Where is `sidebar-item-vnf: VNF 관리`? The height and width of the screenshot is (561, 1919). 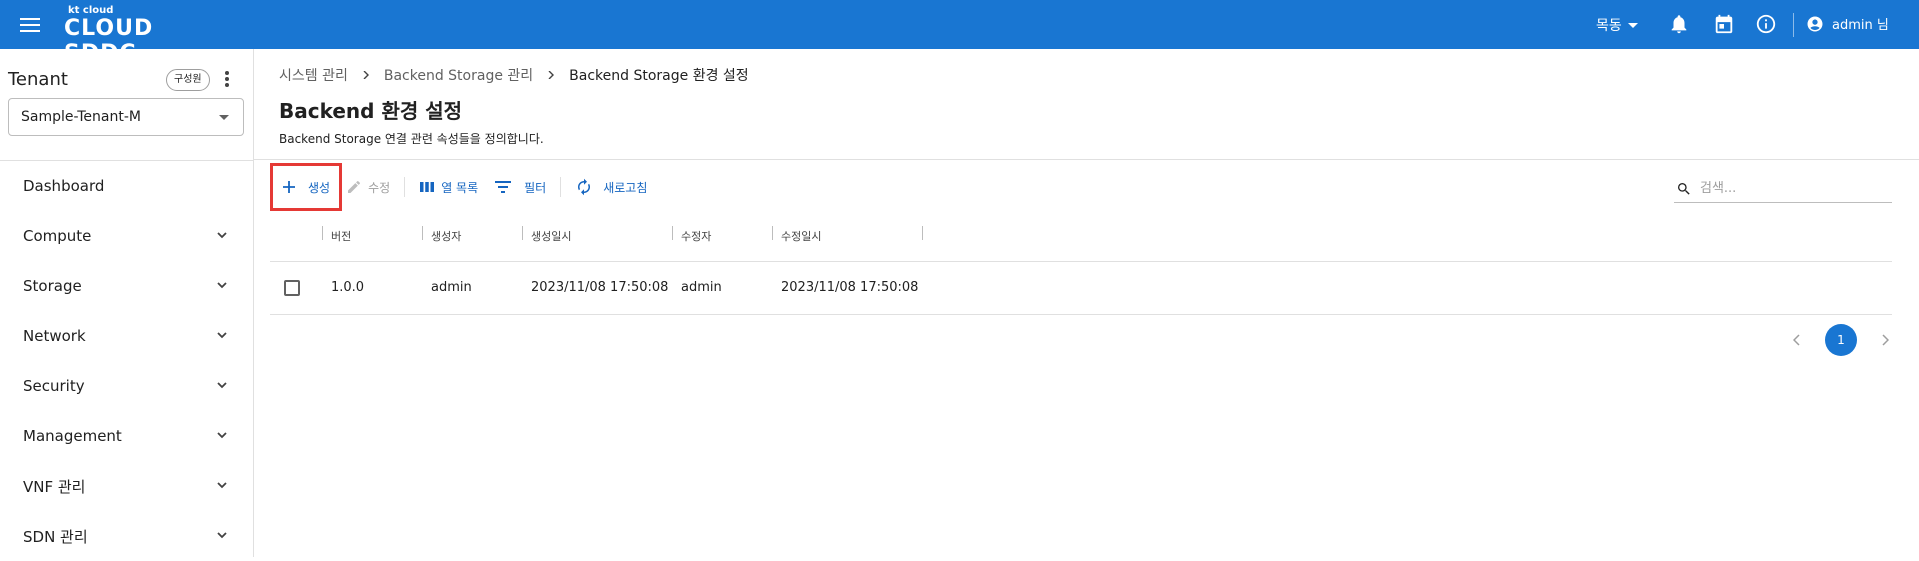
sidebar-item-vnf: VNF 관리 is located at coordinates (126, 486).